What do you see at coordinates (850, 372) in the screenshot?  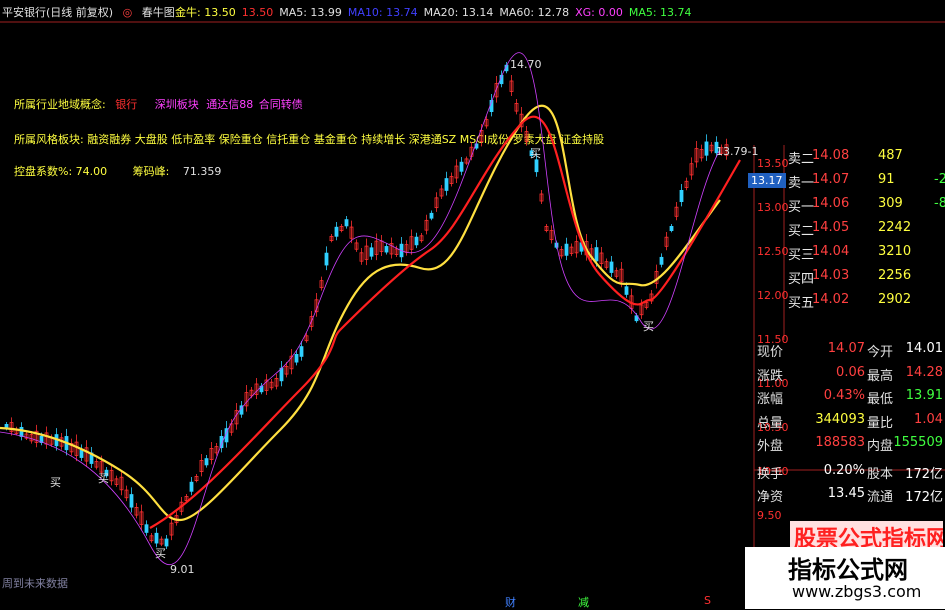 I see `stat-value: 0.06` at bounding box center [850, 372].